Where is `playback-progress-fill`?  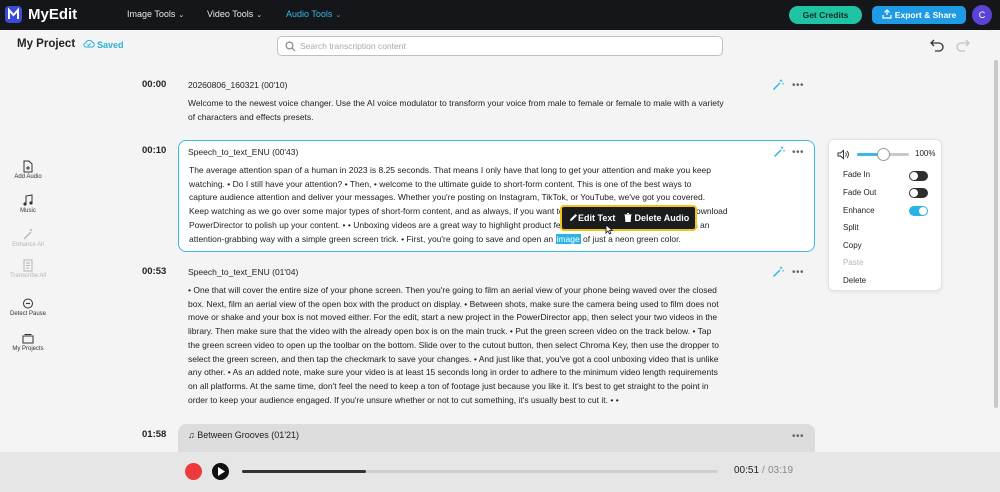
playback-progress-fill is located at coordinates (304, 471).